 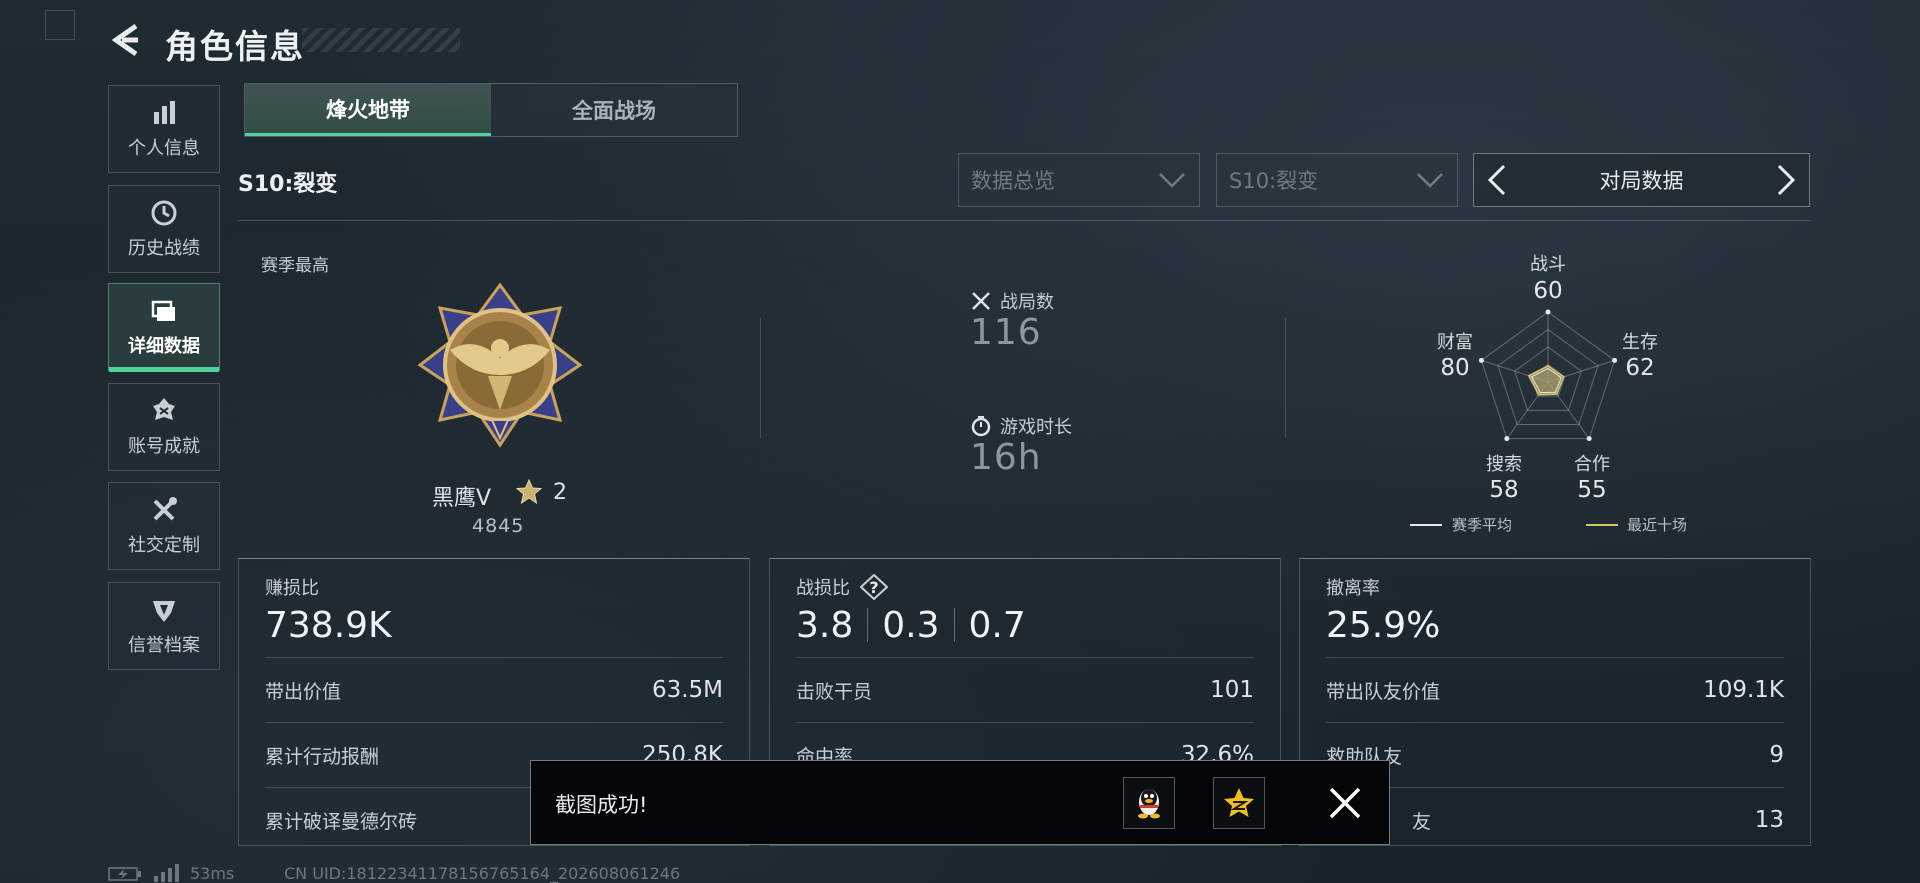 I want to click on tools-icon, so click(x=165, y=509).